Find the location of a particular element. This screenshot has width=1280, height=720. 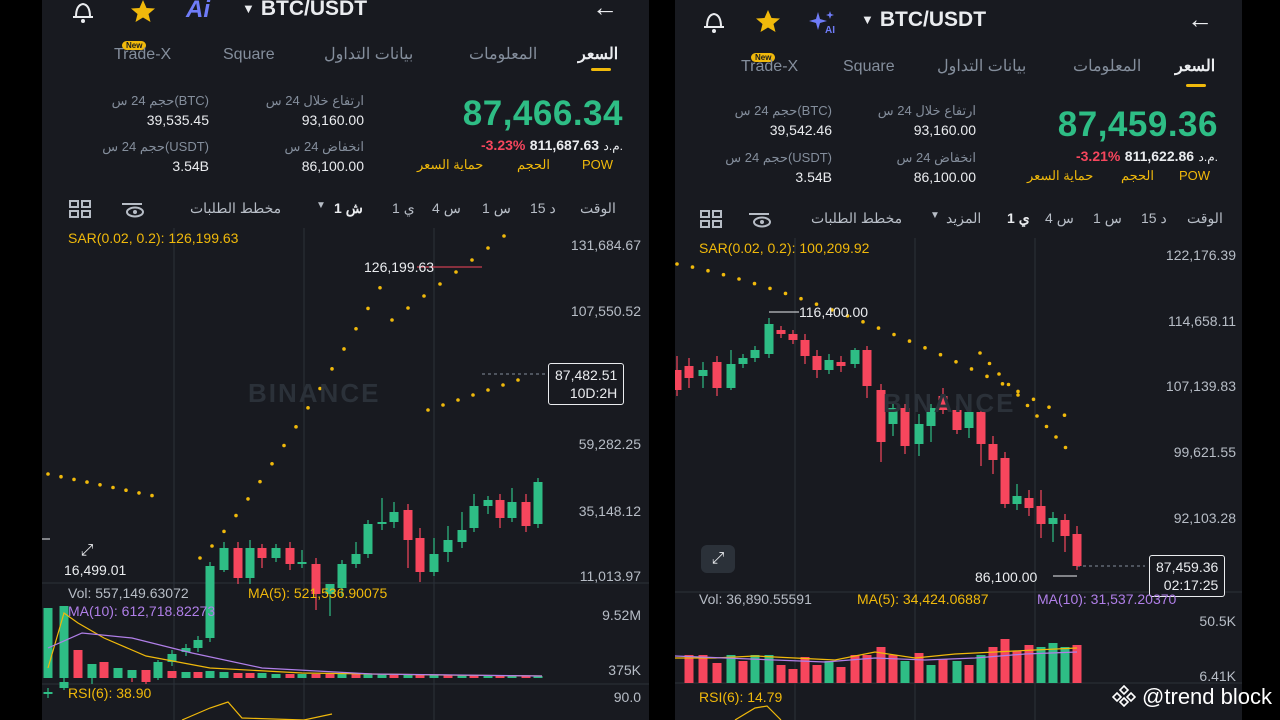

tf-more: المزيد is located at coordinates (963, 218).